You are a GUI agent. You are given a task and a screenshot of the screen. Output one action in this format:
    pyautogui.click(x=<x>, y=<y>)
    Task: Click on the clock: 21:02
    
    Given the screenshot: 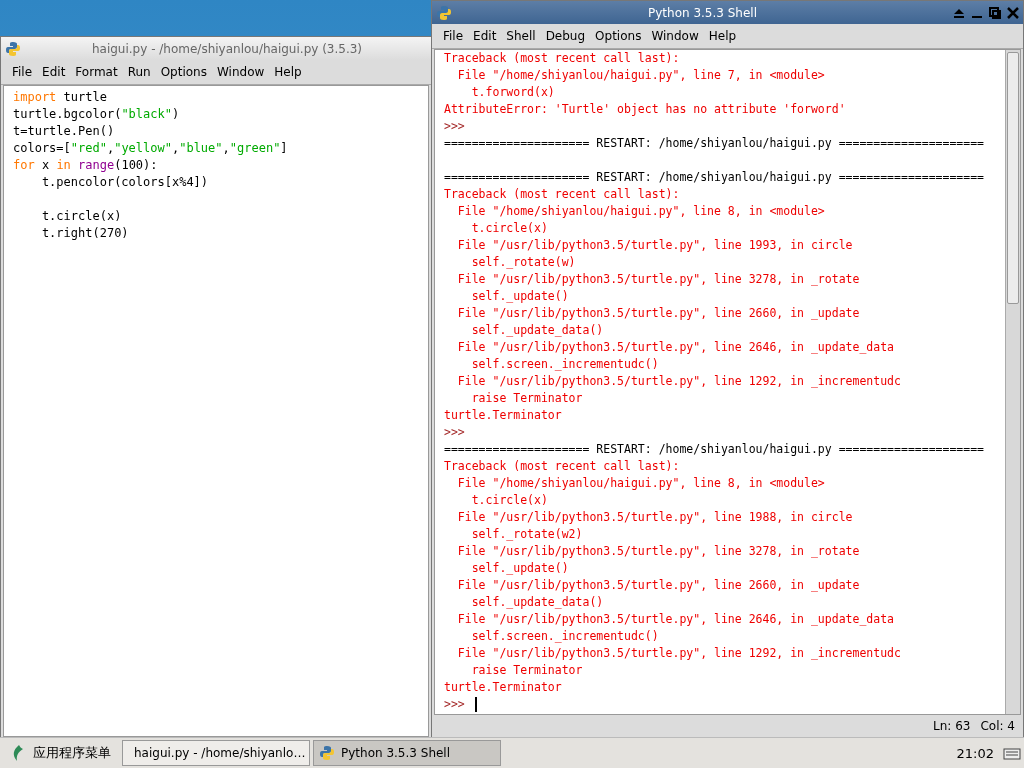 What is the action you would take?
    pyautogui.click(x=975, y=753)
    